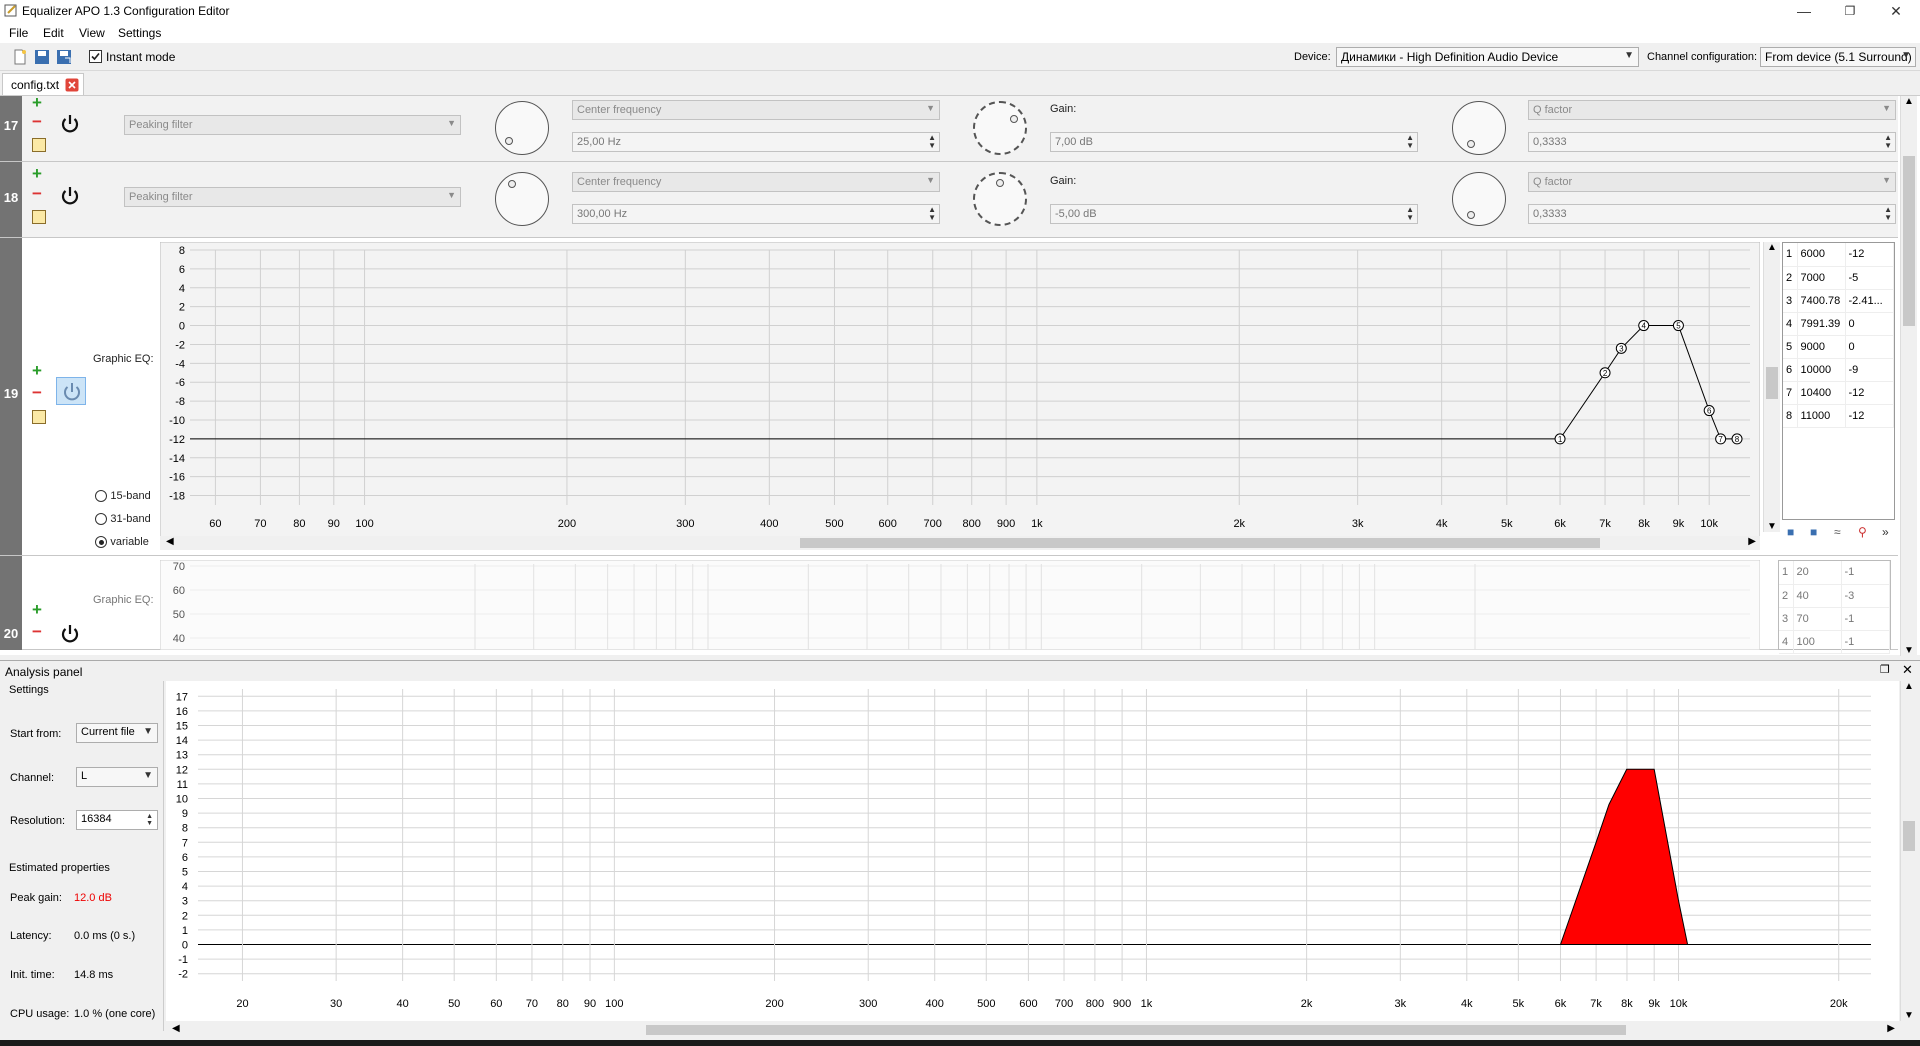  Describe the element at coordinates (1032, 1030) in the screenshot. I see `analysis-horizontal-scrollbar: ◀ ▶` at that location.